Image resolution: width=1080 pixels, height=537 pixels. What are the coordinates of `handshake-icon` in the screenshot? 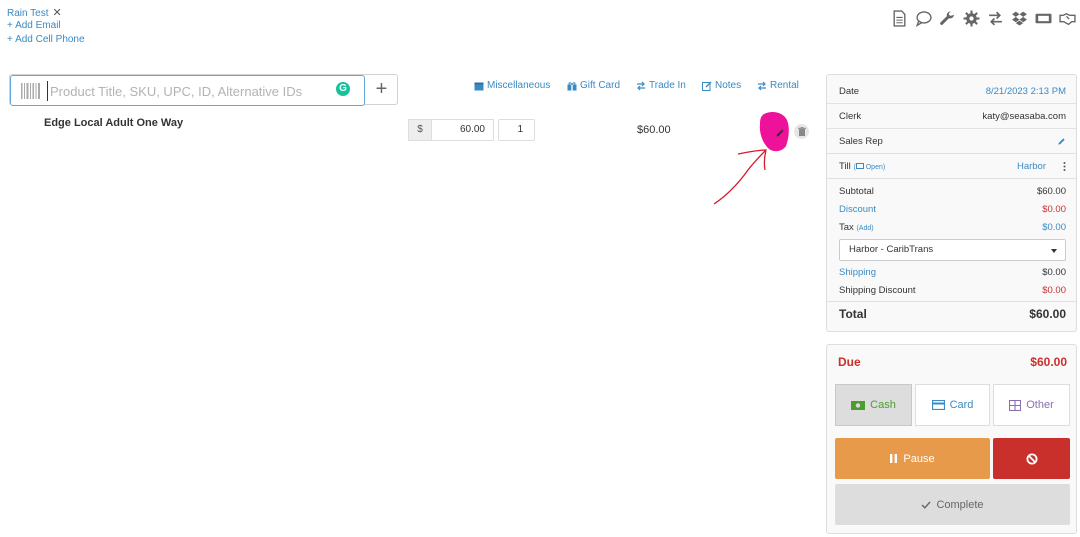 It's located at (1067, 18).